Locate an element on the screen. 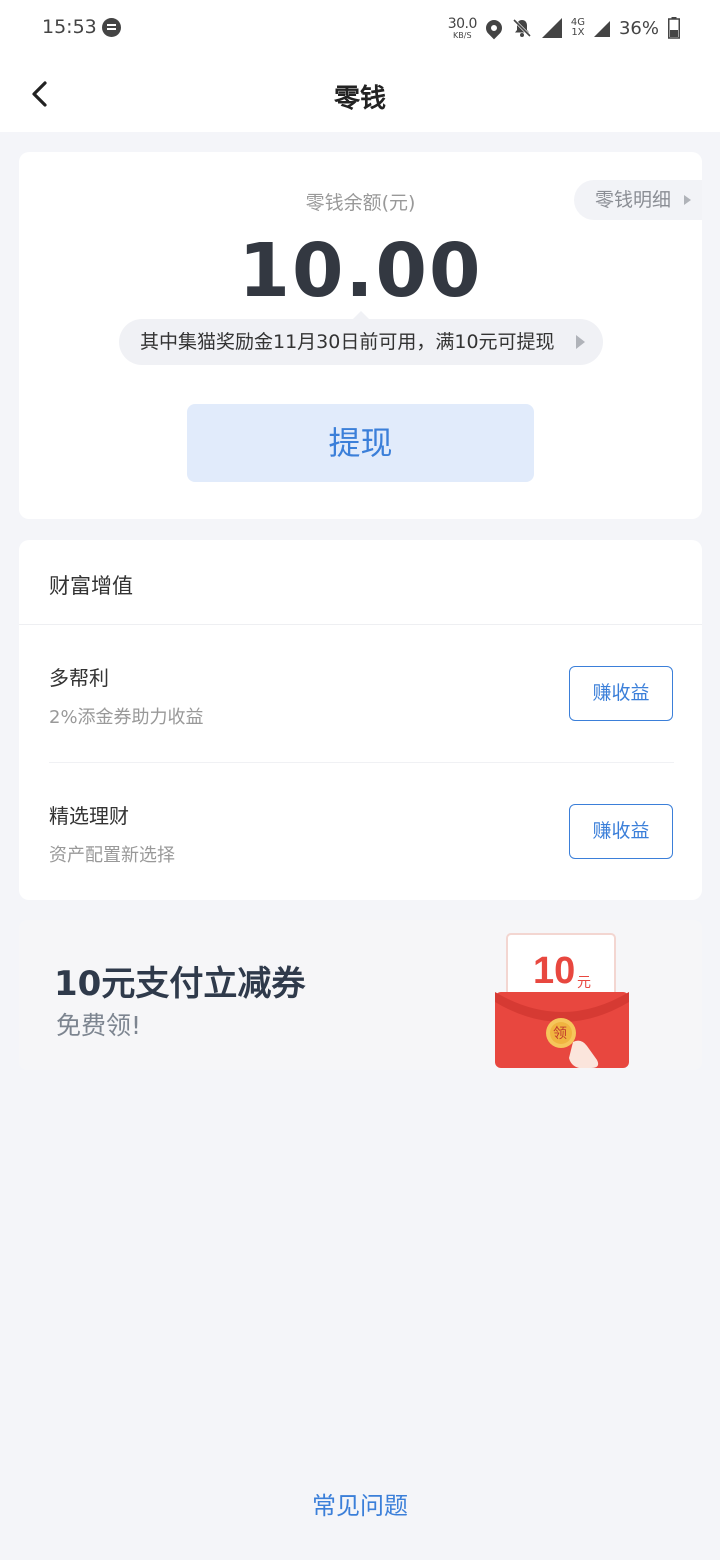 This screenshot has height=1560, width=720. reward-notice-text: 其中集猫奖励金11月30日前可用，满10元可提现 is located at coordinates (347, 342).